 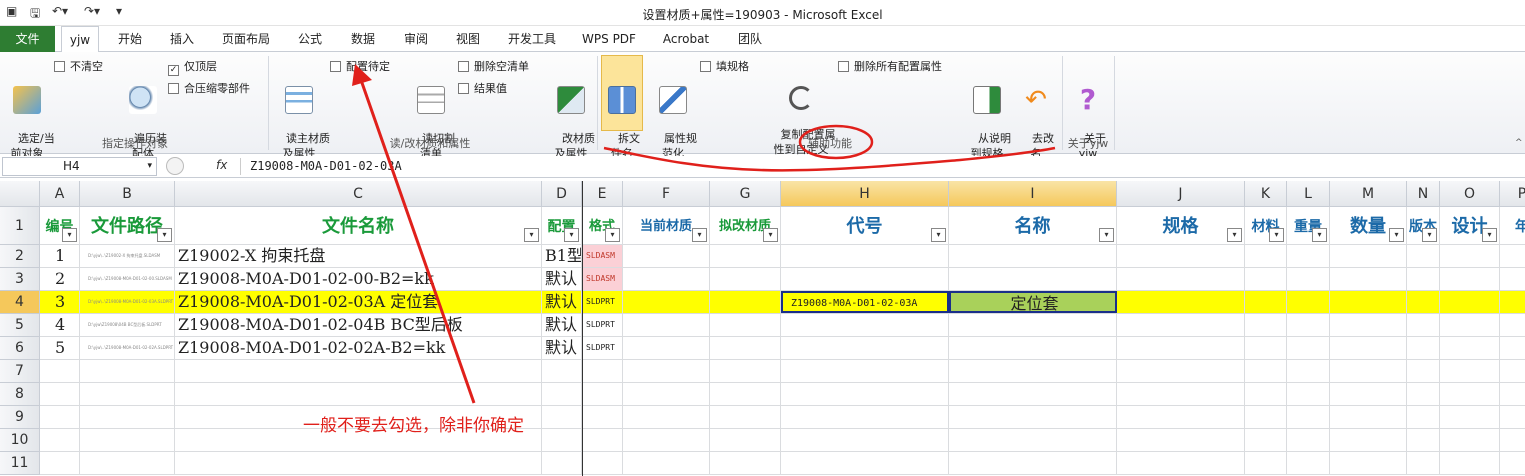 I want to click on cell-D5: 默认, so click(x=562, y=325).